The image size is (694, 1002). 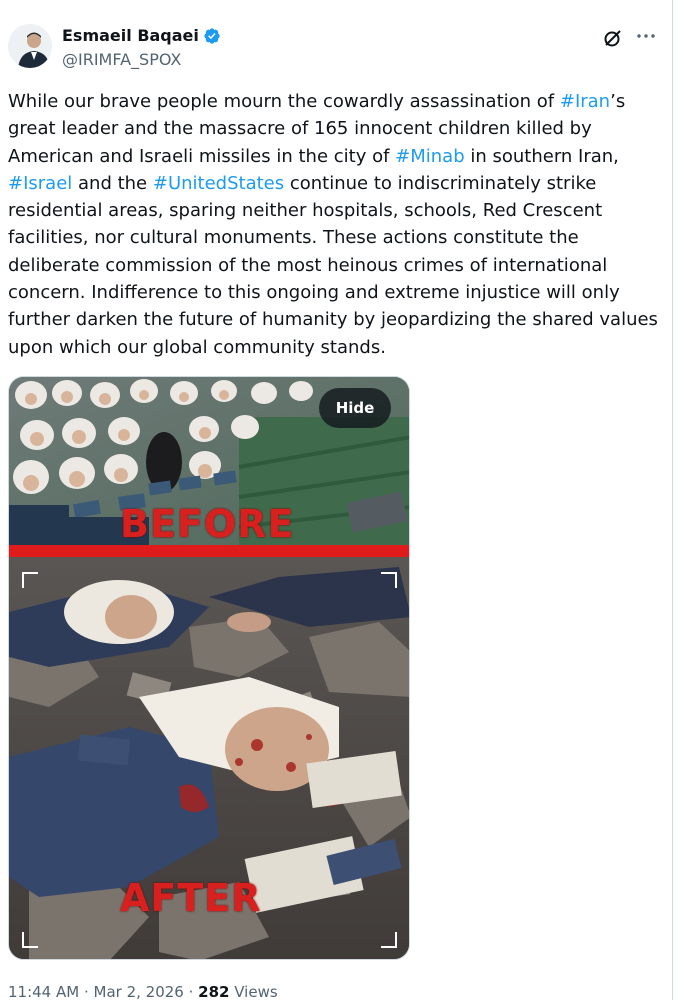 I want to click on views-label: Views, so click(x=253, y=992).